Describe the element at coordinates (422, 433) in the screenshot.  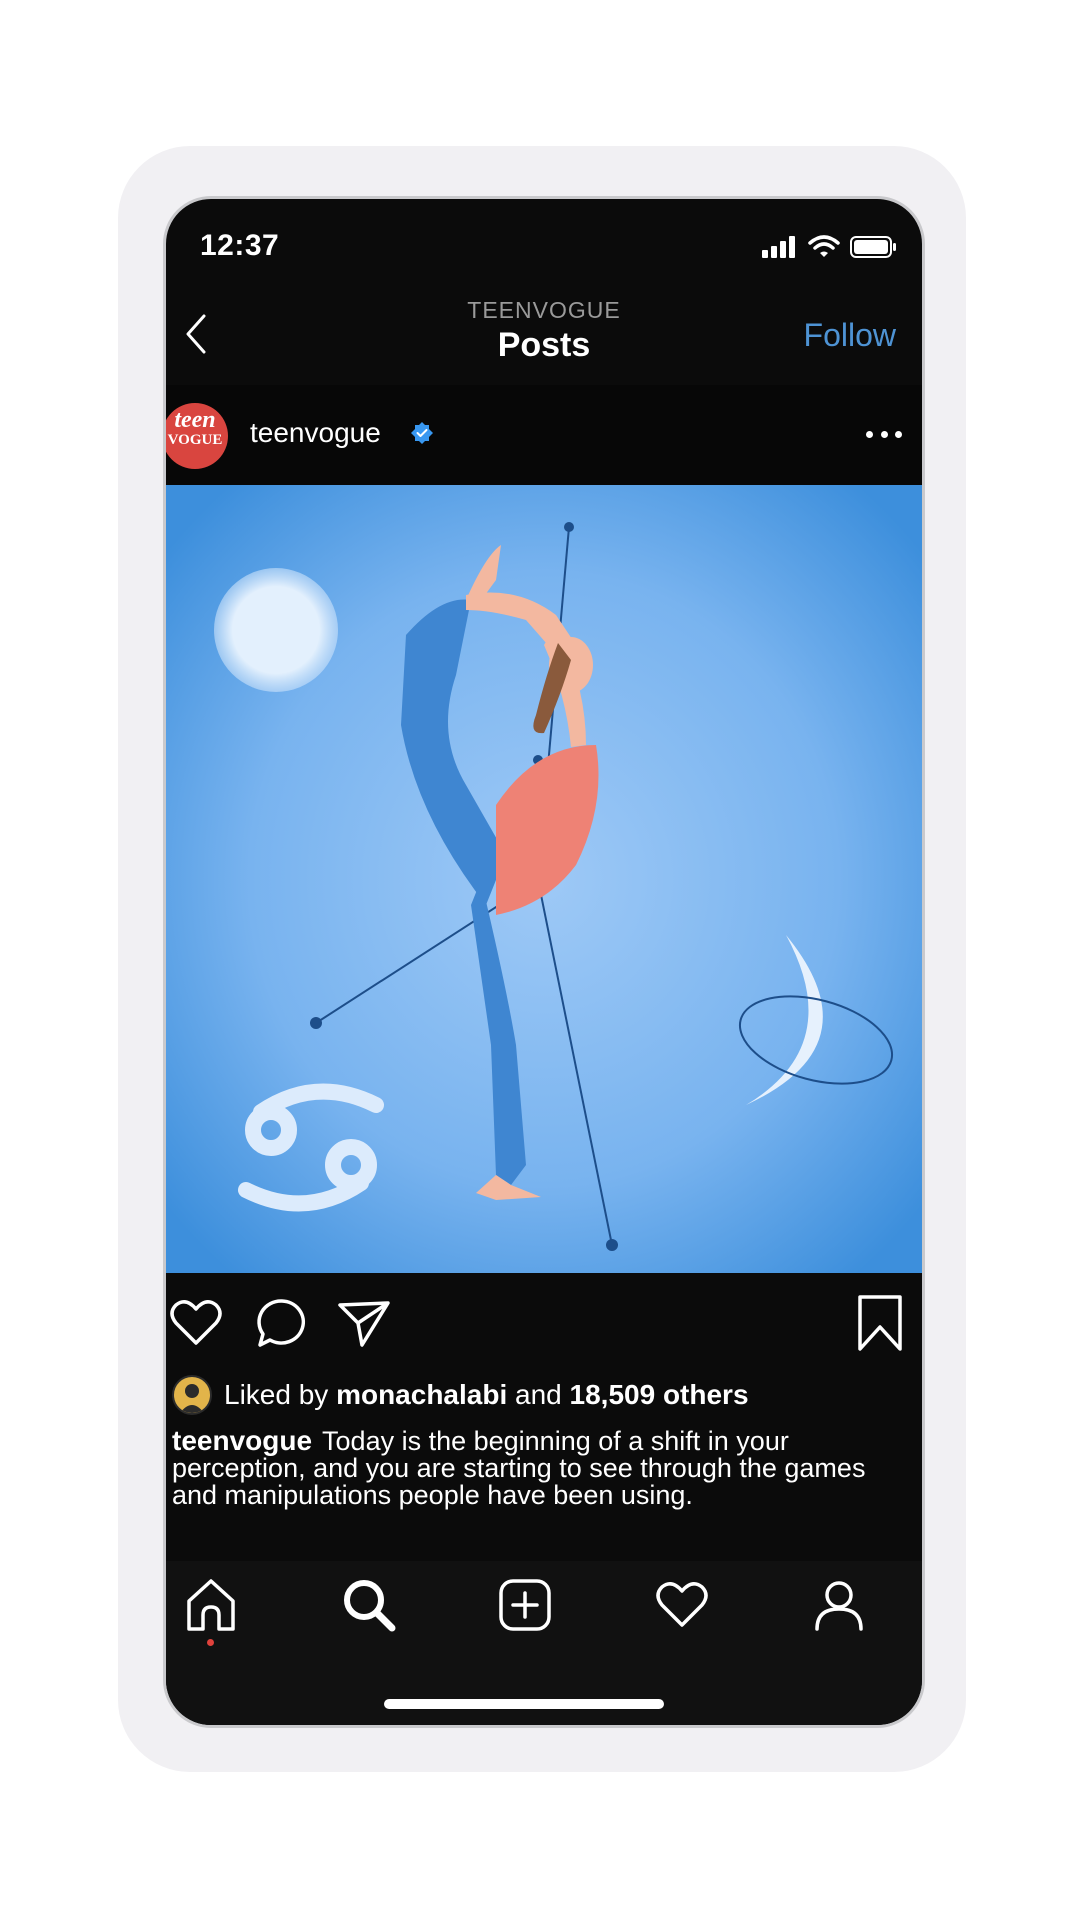
I see `verified-badge-icon` at that location.